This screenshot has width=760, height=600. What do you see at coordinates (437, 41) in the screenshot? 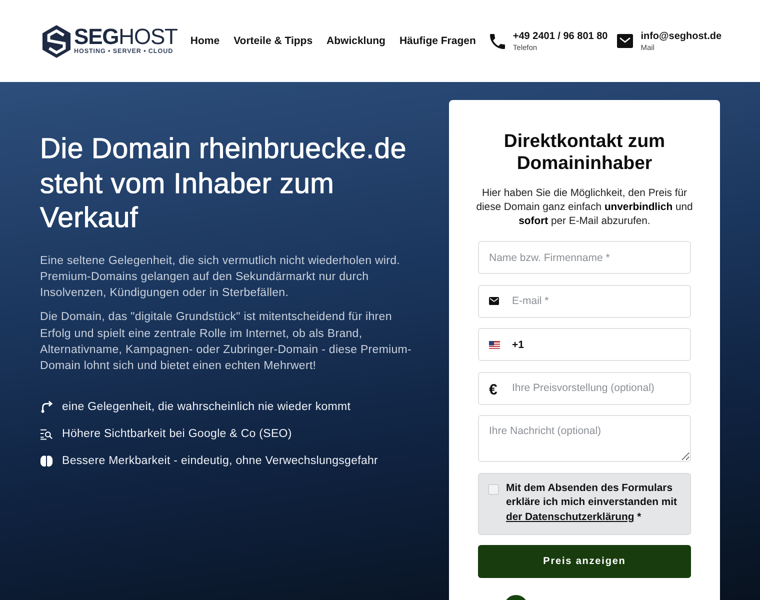
I see `nav-link: Häufige Fragen` at bounding box center [437, 41].